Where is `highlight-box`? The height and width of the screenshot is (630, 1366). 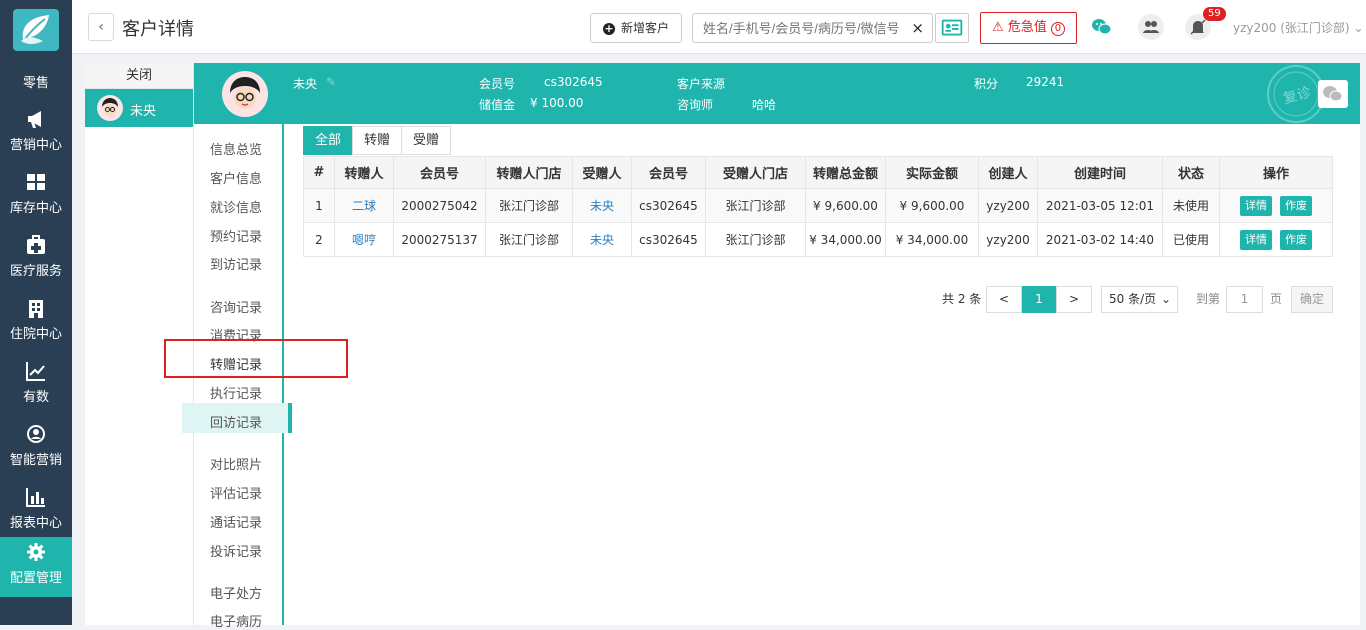
highlight-box is located at coordinates (256, 358).